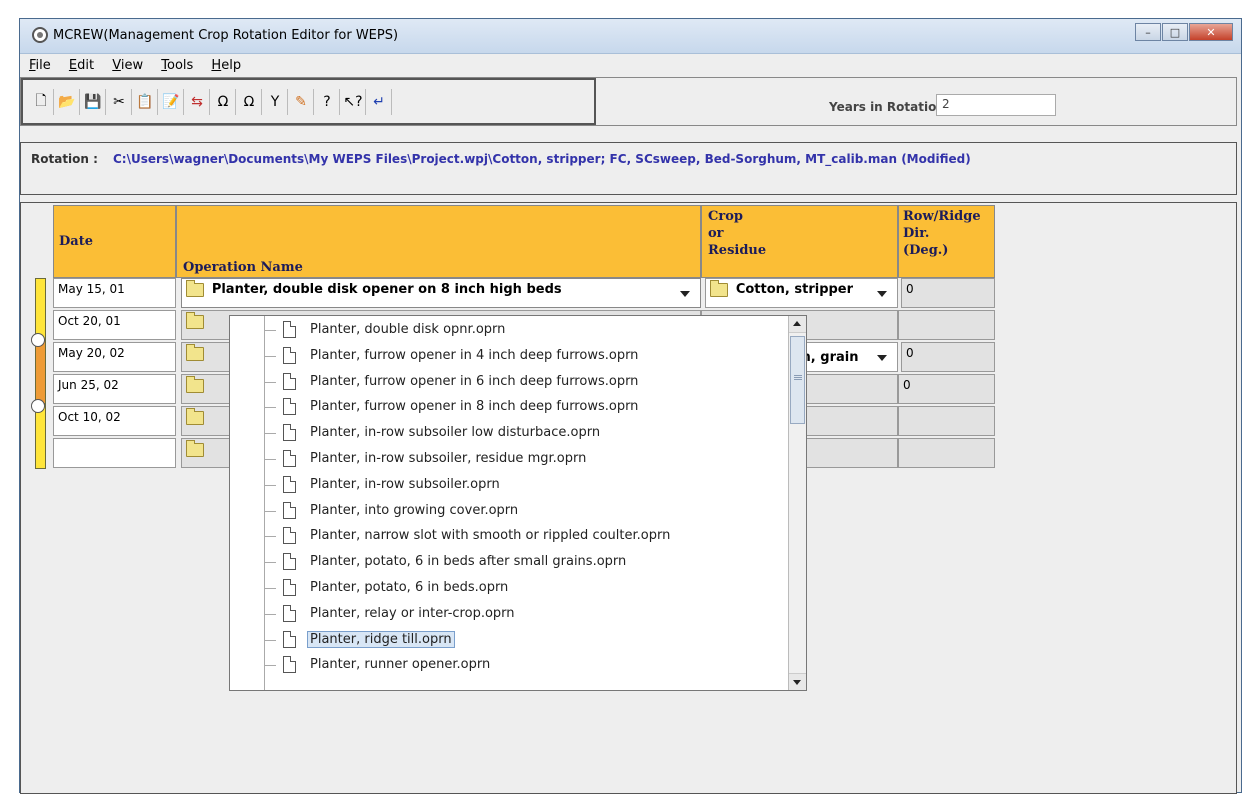  Describe the element at coordinates (353, 102) in the screenshot. I see `context-help-icon: ↖?` at that location.